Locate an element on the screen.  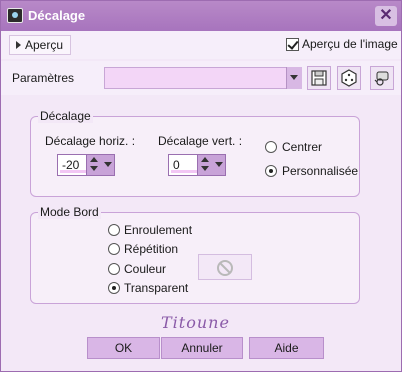
repetition-label: Répétition is located at coordinates (151, 249).